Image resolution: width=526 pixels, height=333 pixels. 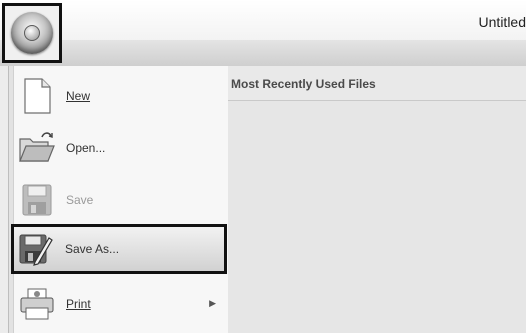 What do you see at coordinates (377, 83) in the screenshot?
I see `recent-files-header: Most Recently Used Files` at bounding box center [377, 83].